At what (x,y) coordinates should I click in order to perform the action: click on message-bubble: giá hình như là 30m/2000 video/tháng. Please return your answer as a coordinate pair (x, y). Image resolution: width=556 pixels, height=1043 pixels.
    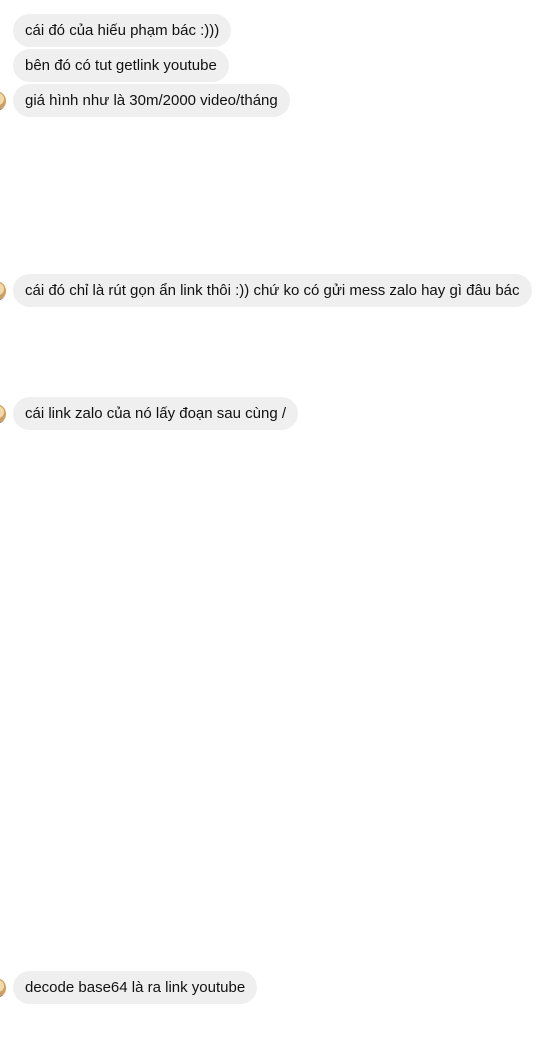
    Looking at the image, I should click on (151, 100).